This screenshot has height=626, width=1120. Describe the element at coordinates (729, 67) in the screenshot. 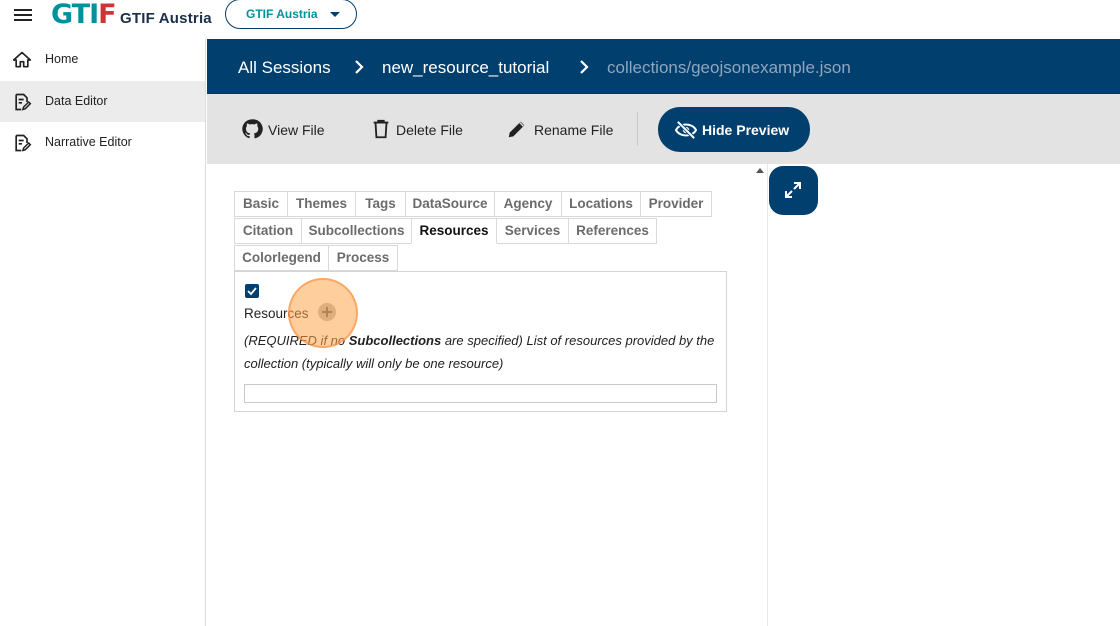

I see `breadcrumb-current-file: collections/geojsonexample.json` at that location.